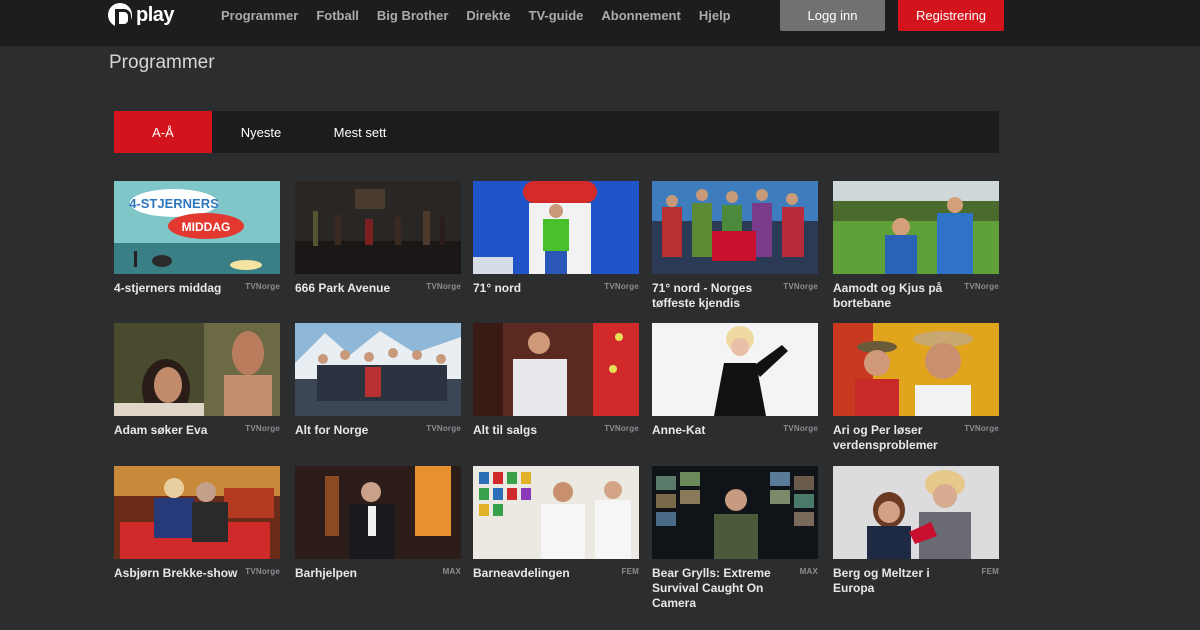  I want to click on page-title: Programmer, so click(162, 62).